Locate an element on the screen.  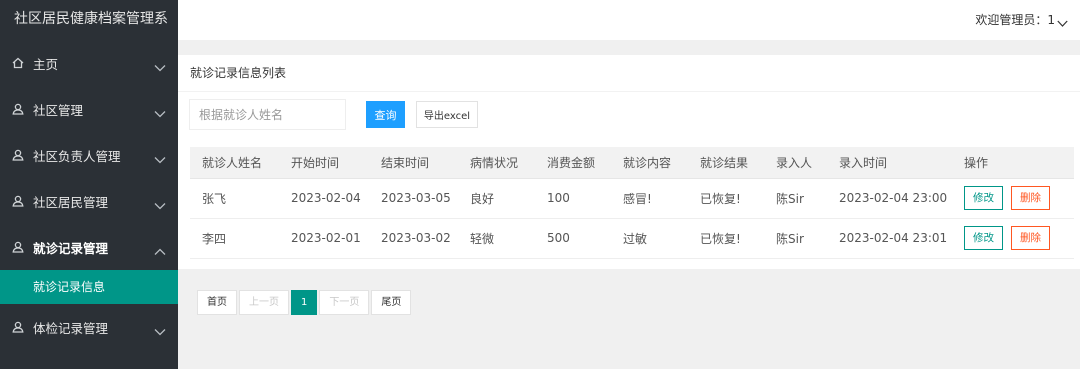
sidebar-item-label: 体检记录管理 is located at coordinates (71, 328).